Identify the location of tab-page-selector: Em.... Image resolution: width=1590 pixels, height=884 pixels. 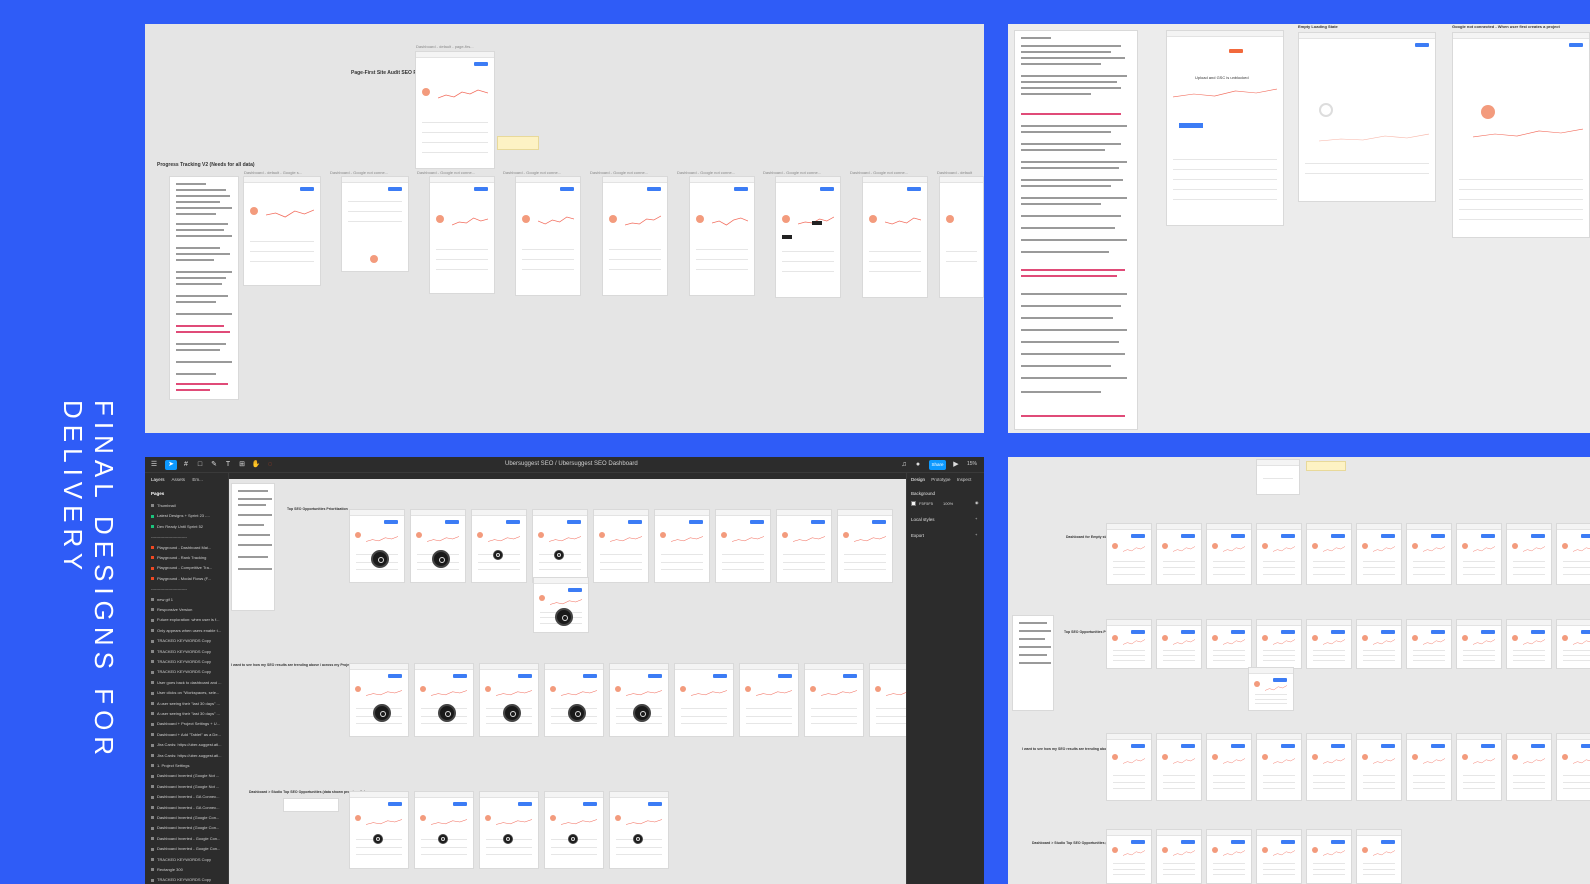
(197, 479).